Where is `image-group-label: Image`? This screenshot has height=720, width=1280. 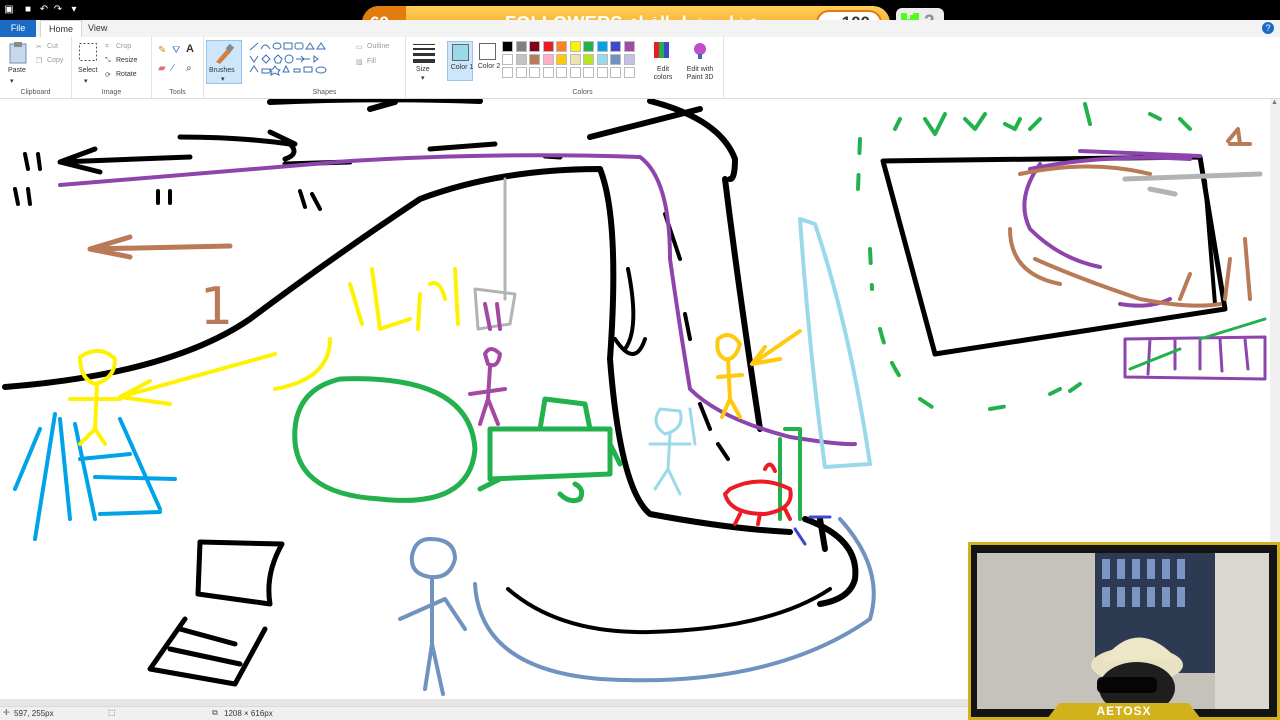
image-group-label: Image is located at coordinates (111, 92).